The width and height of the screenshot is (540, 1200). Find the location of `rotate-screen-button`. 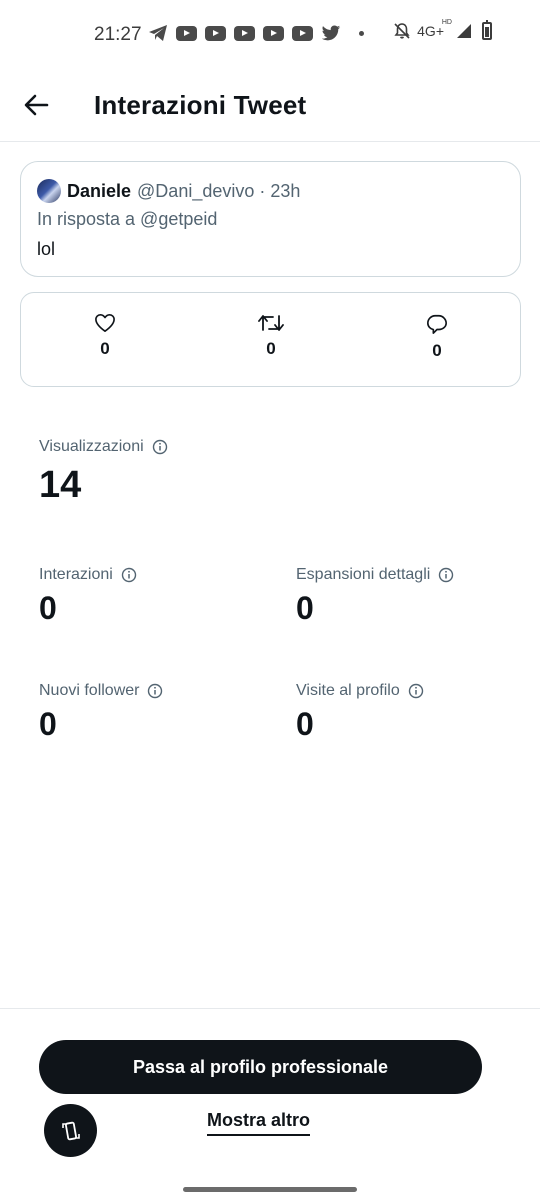

rotate-screen-button is located at coordinates (70, 1130).